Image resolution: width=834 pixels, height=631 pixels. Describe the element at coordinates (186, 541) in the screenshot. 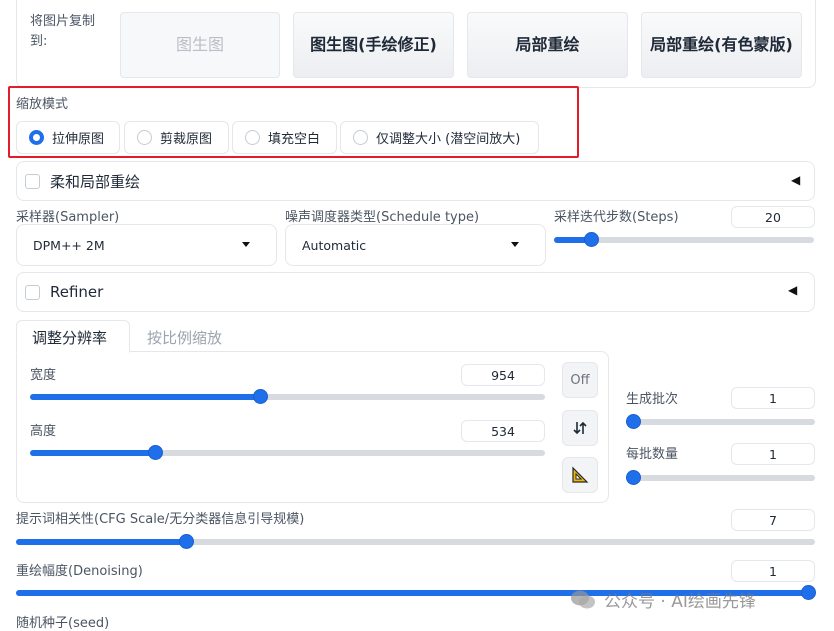

I see `cfg-scale-slider-thumb` at that location.